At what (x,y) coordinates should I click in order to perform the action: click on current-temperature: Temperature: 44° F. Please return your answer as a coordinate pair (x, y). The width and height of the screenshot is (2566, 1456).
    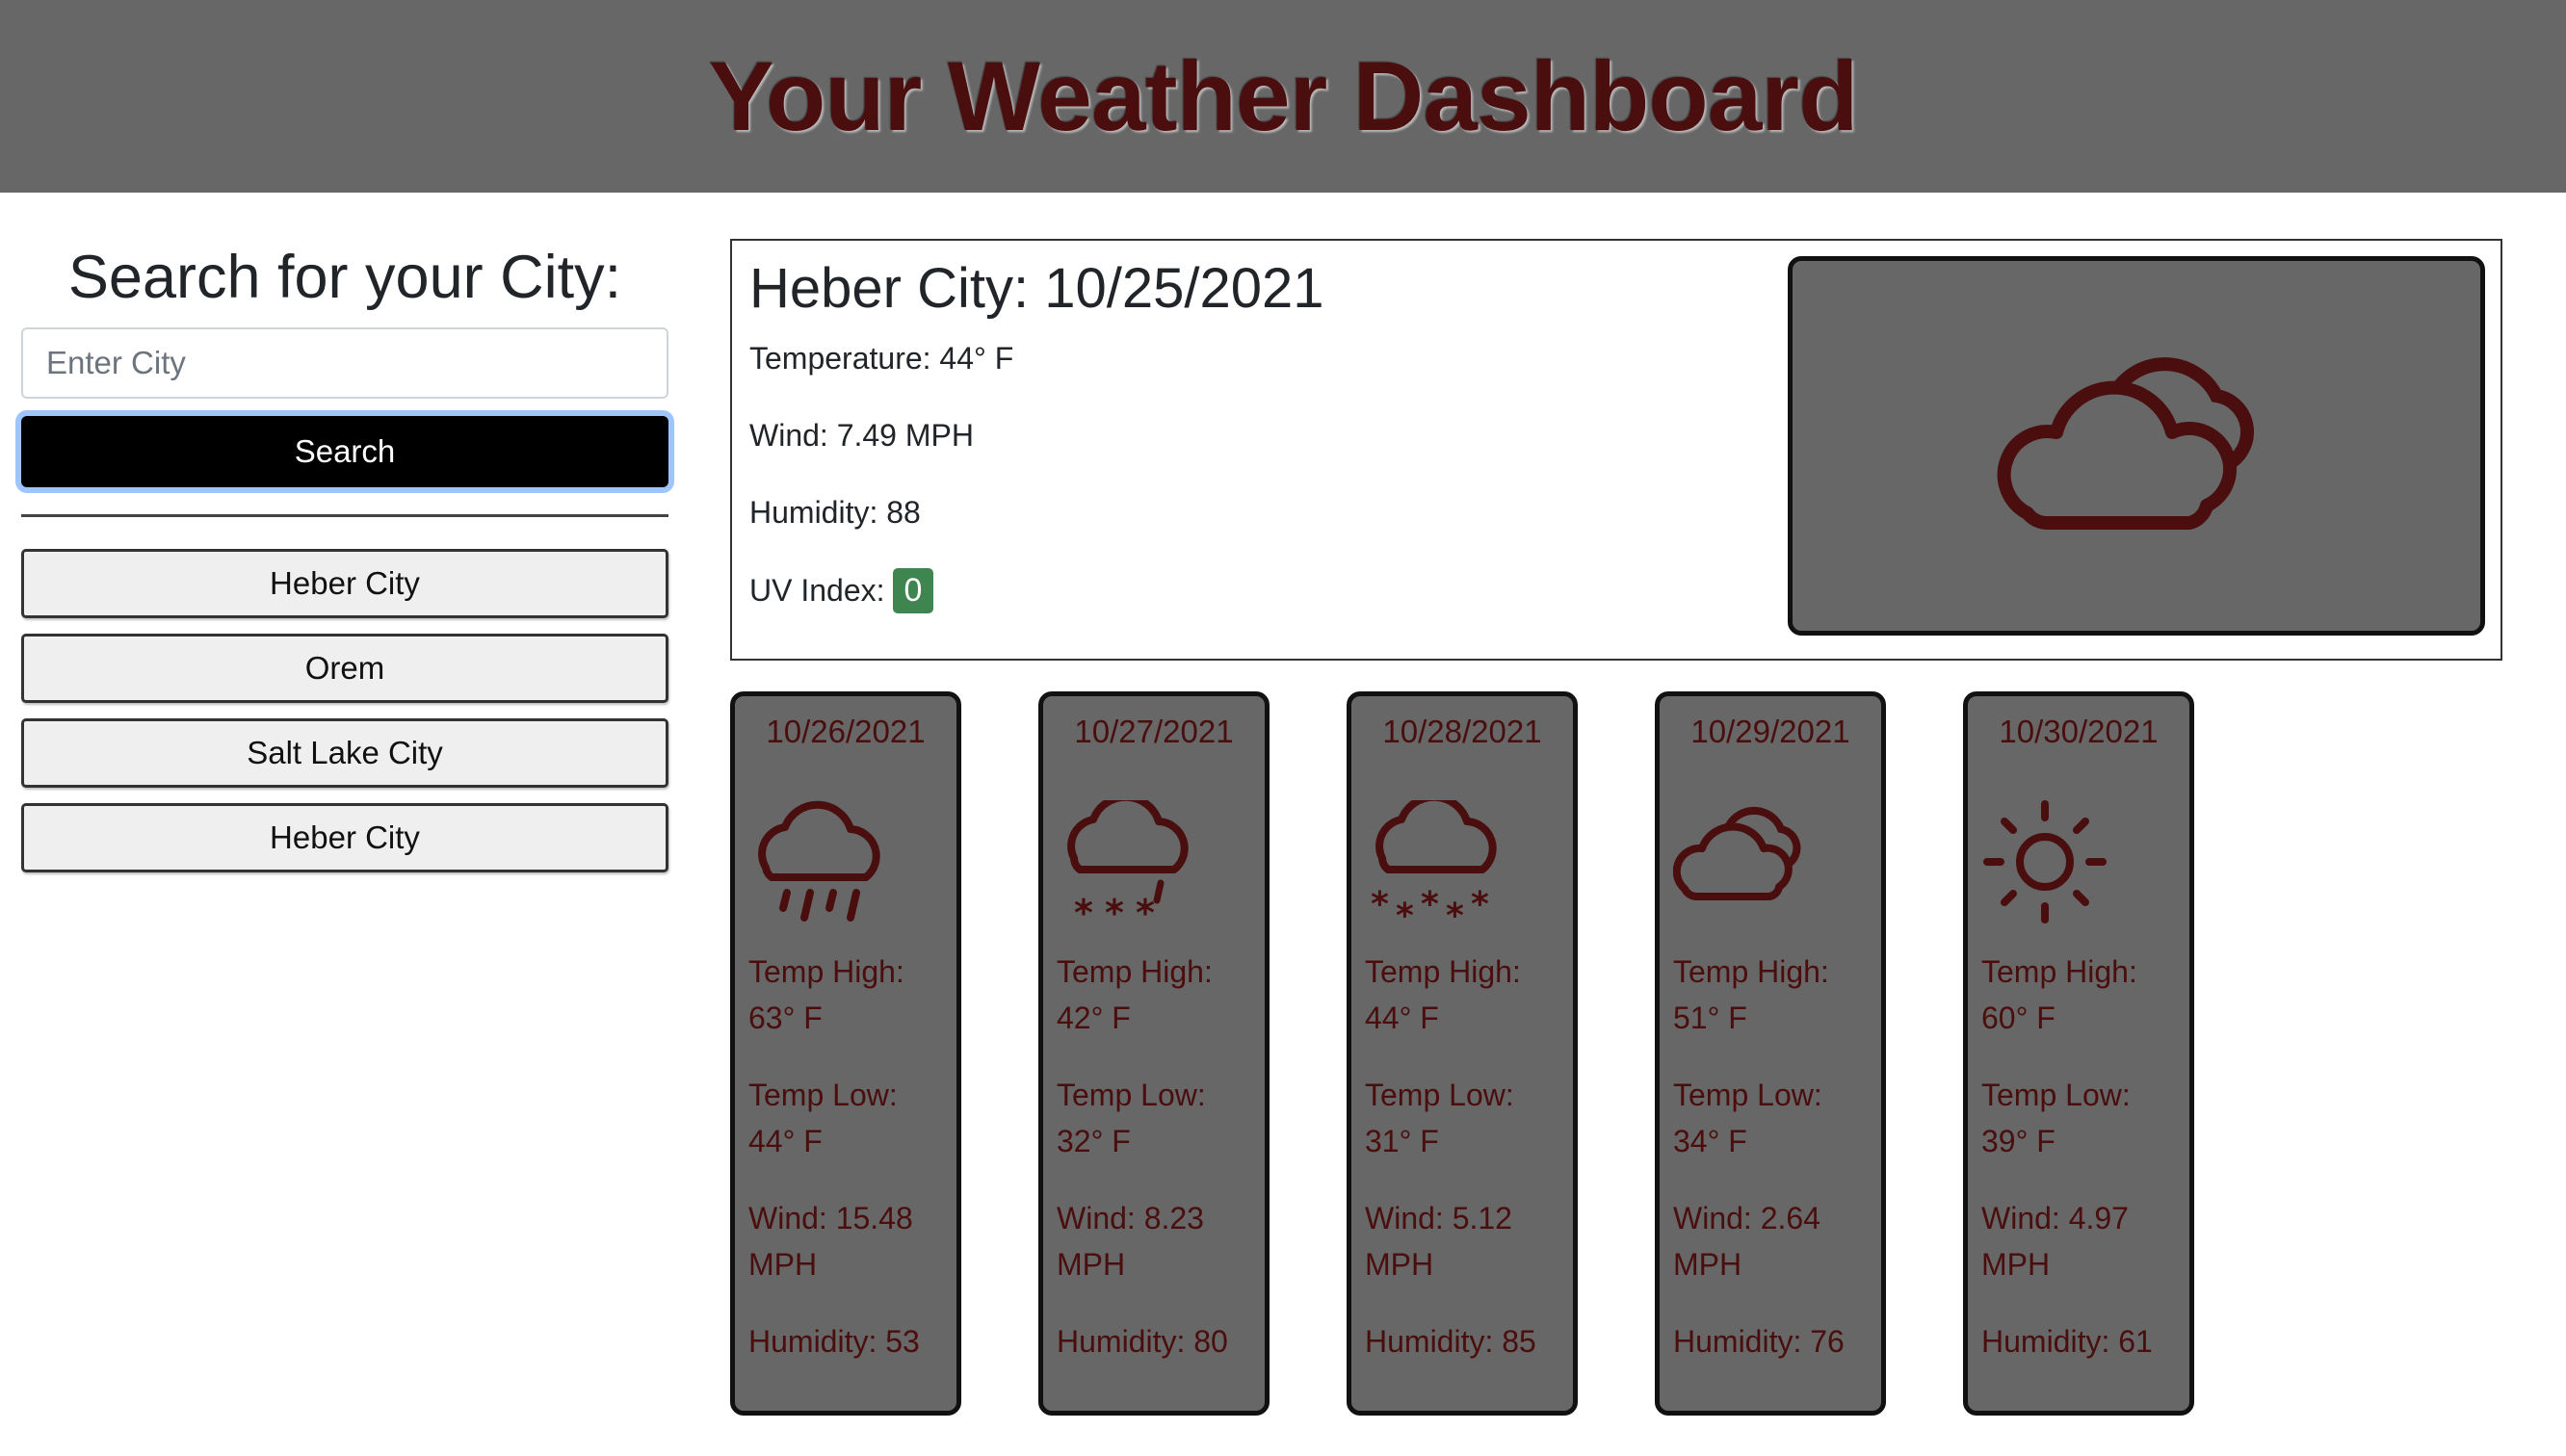
    Looking at the image, I should click on (881, 358).